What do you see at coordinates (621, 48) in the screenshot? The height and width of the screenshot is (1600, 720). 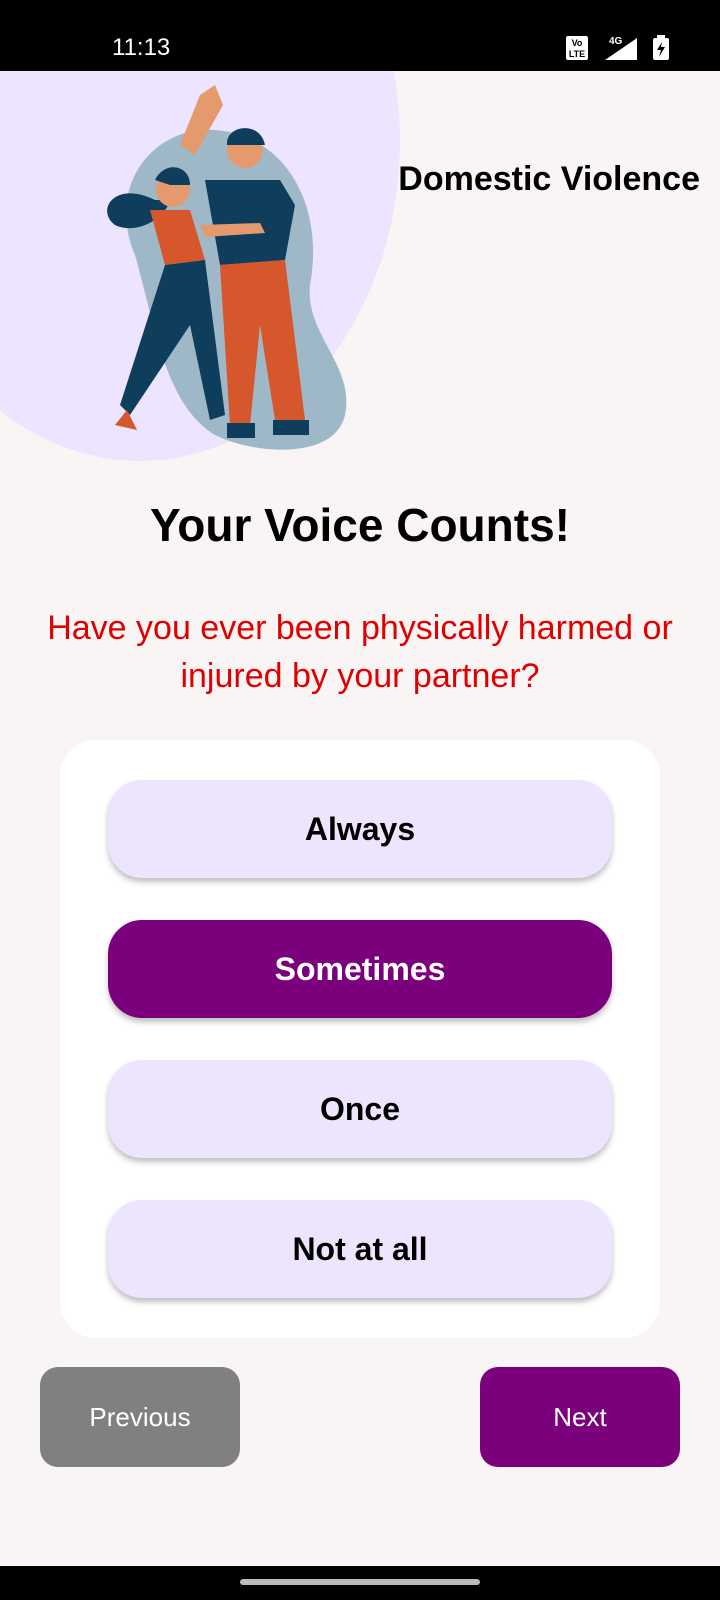 I see `4g-signal-icon: 4G` at bounding box center [621, 48].